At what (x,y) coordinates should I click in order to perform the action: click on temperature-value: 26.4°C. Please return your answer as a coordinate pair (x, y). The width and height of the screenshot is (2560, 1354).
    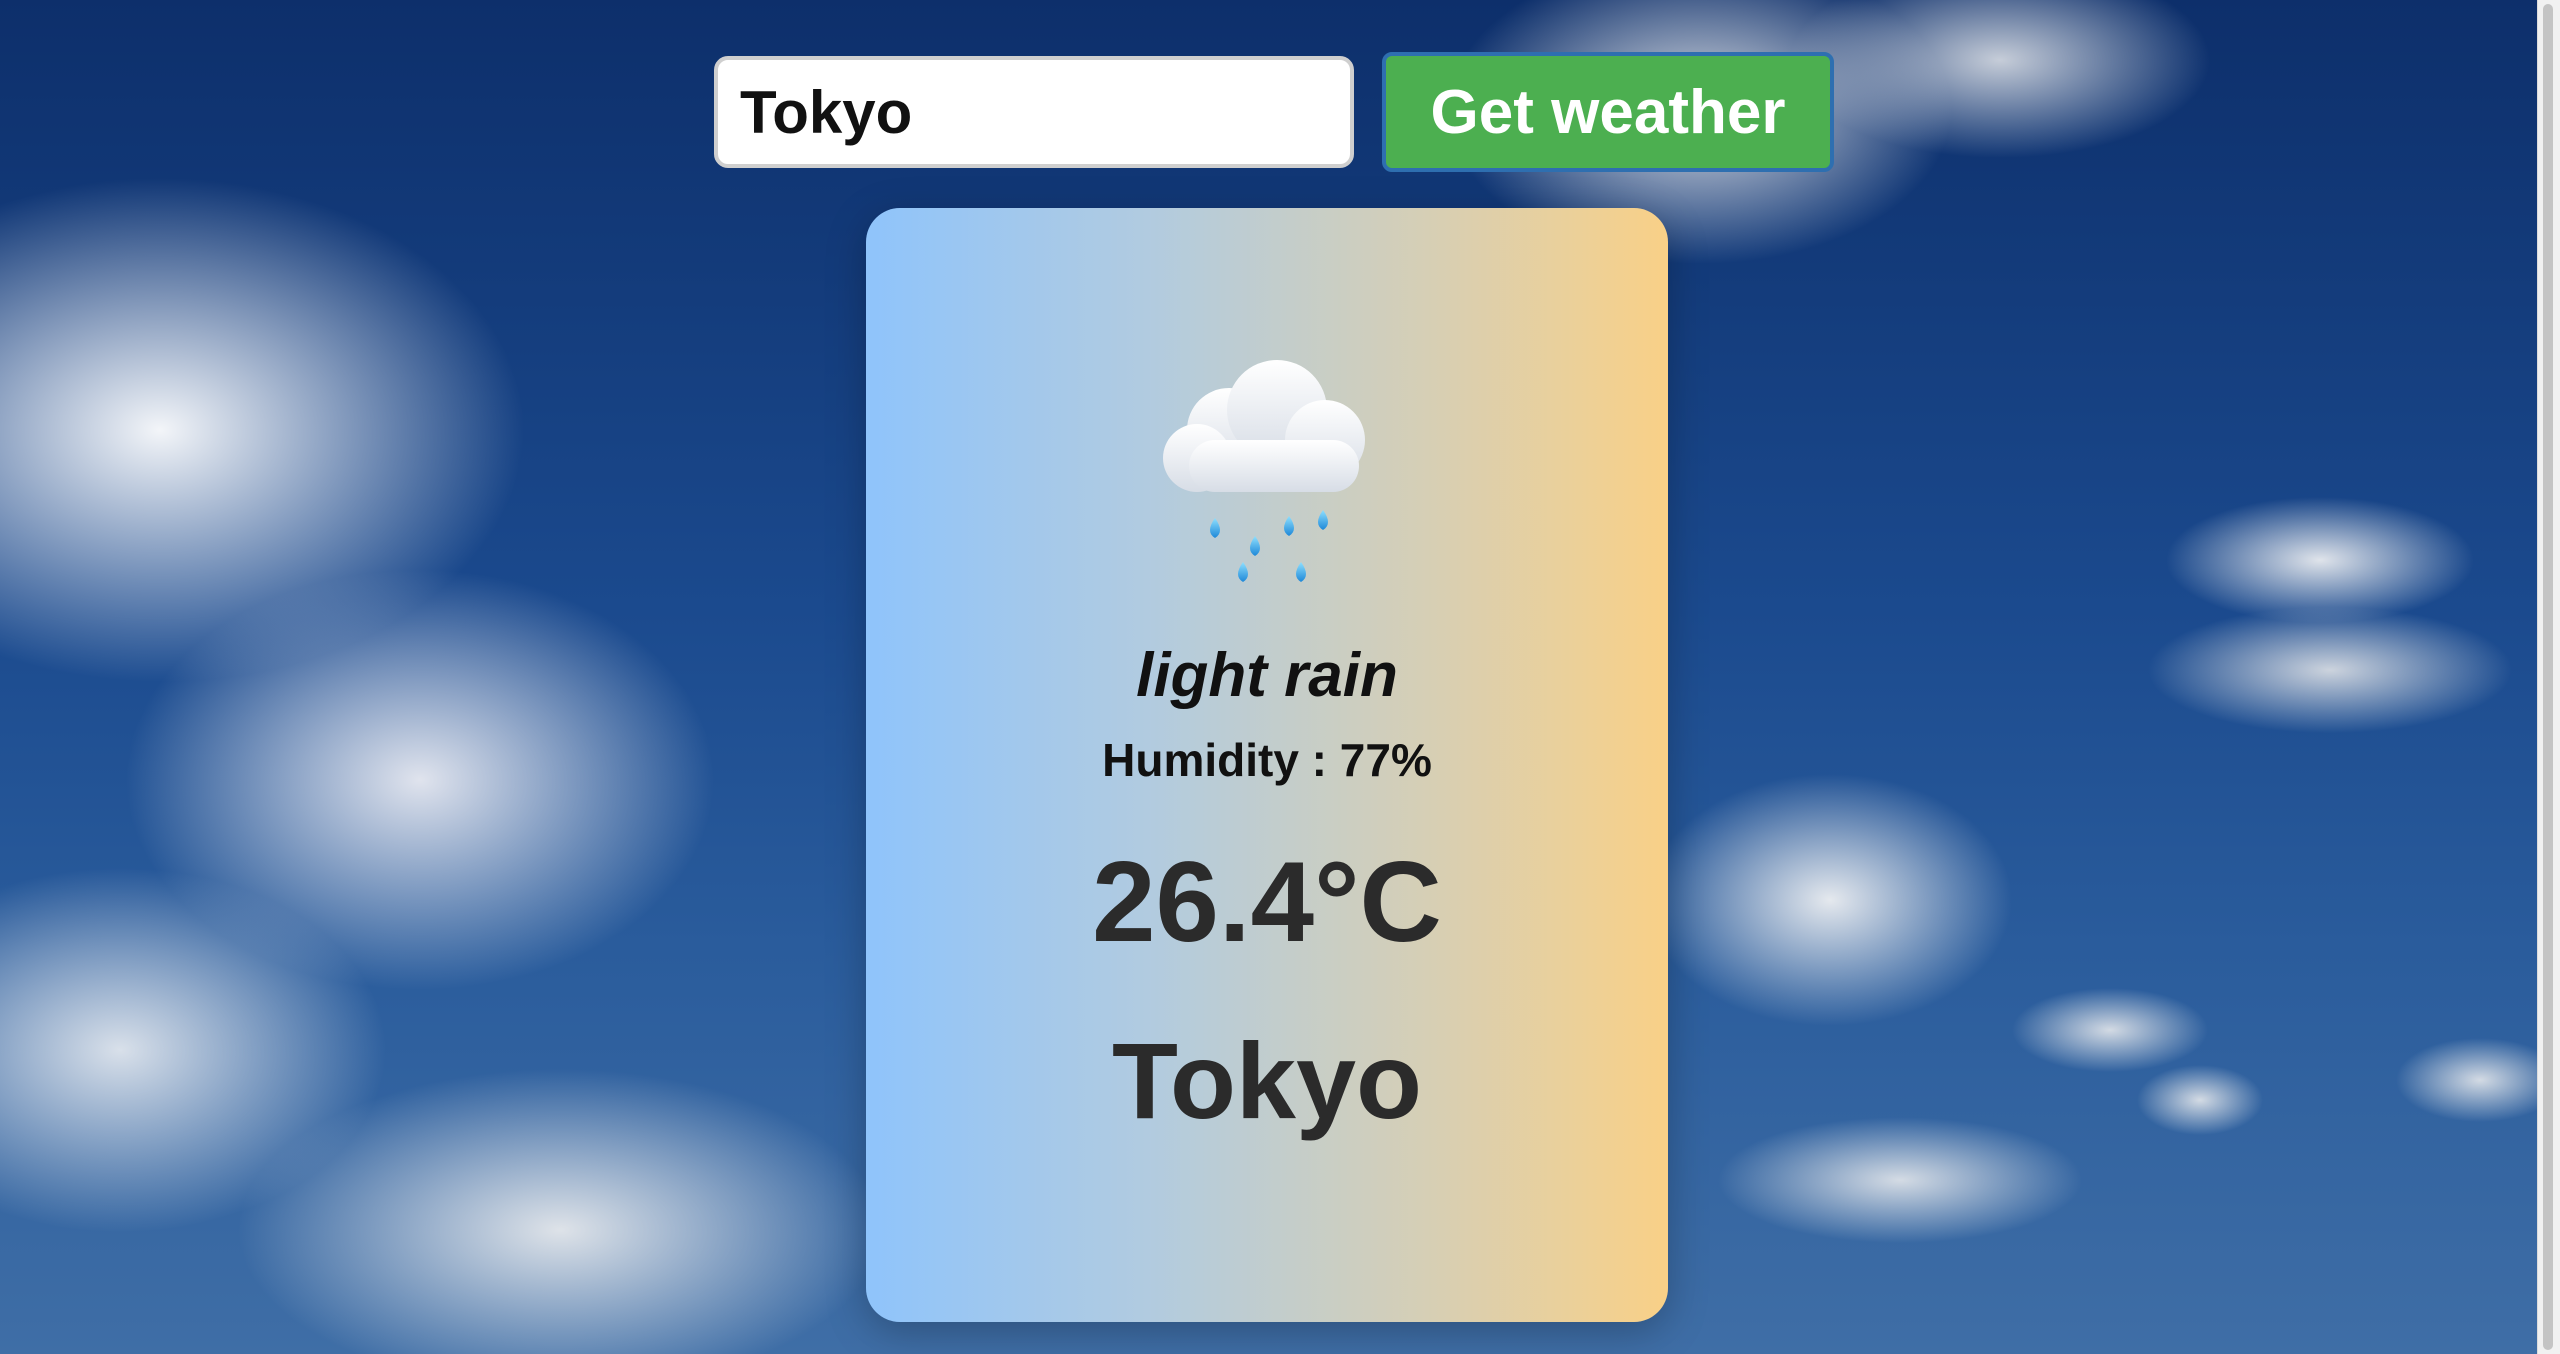
    Looking at the image, I should click on (1267, 902).